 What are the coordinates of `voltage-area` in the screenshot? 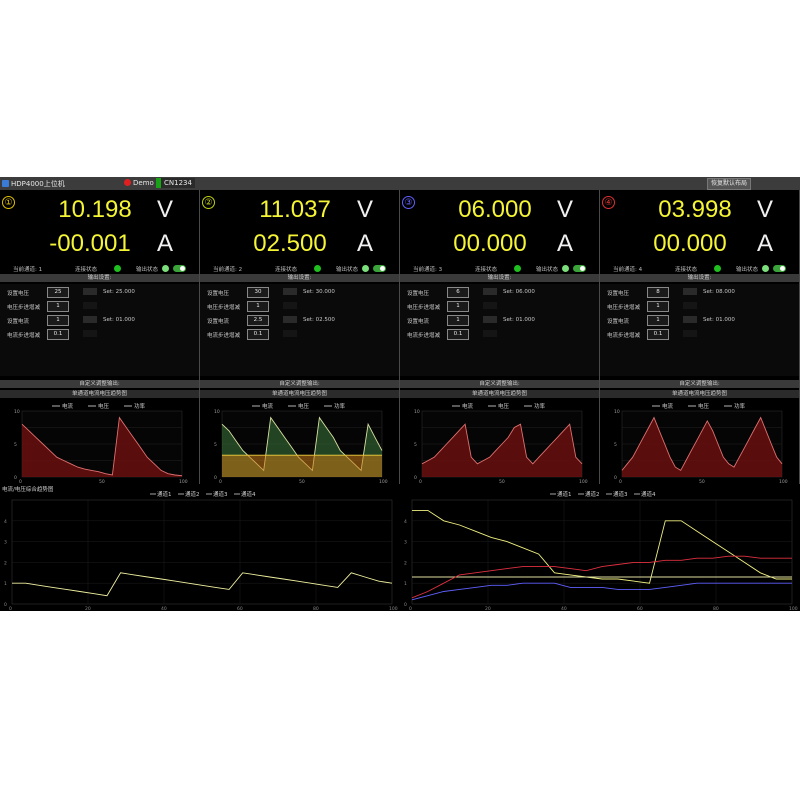 It's located at (302, 466).